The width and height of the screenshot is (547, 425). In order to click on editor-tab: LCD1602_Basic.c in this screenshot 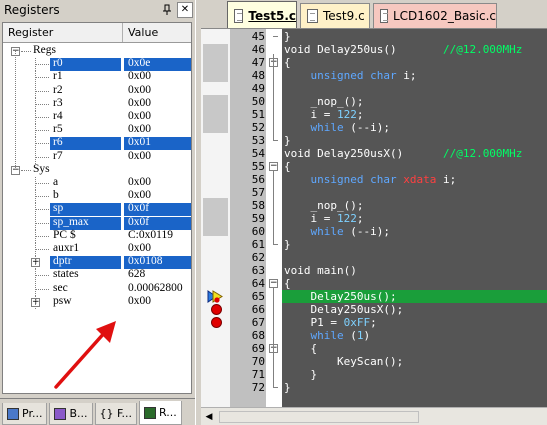, I will do `click(435, 15)`.